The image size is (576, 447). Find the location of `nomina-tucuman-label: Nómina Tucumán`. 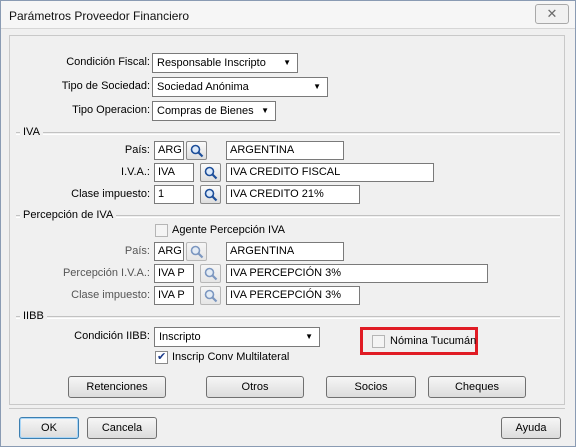

nomina-tucuman-label: Nómina Tucumán is located at coordinates (433, 341).